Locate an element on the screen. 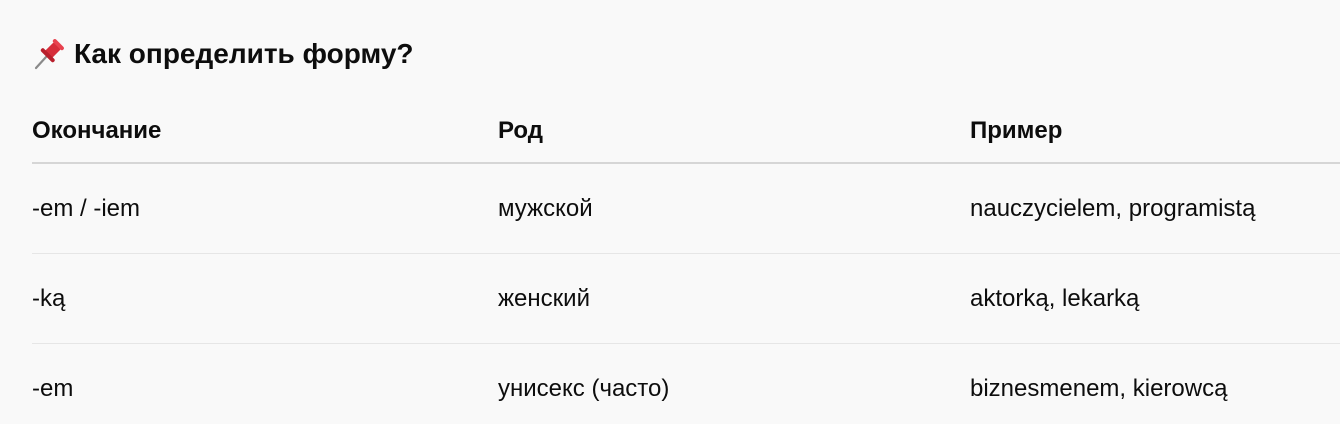 The image size is (1340, 424). cell-example: aktorką, lekarką is located at coordinates (1155, 298).